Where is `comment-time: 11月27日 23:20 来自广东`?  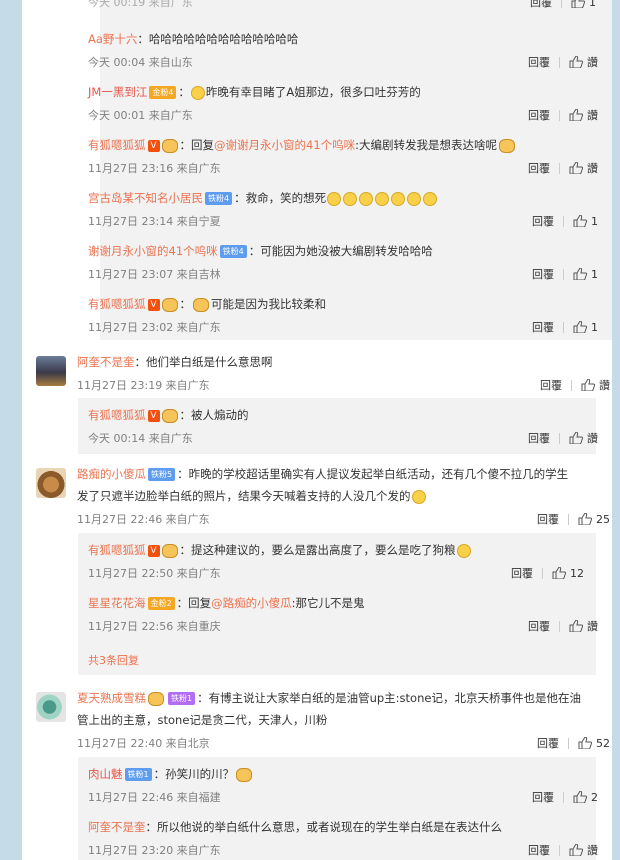
comment-time: 11月27日 23:20 来自广东 is located at coordinates (154, 850).